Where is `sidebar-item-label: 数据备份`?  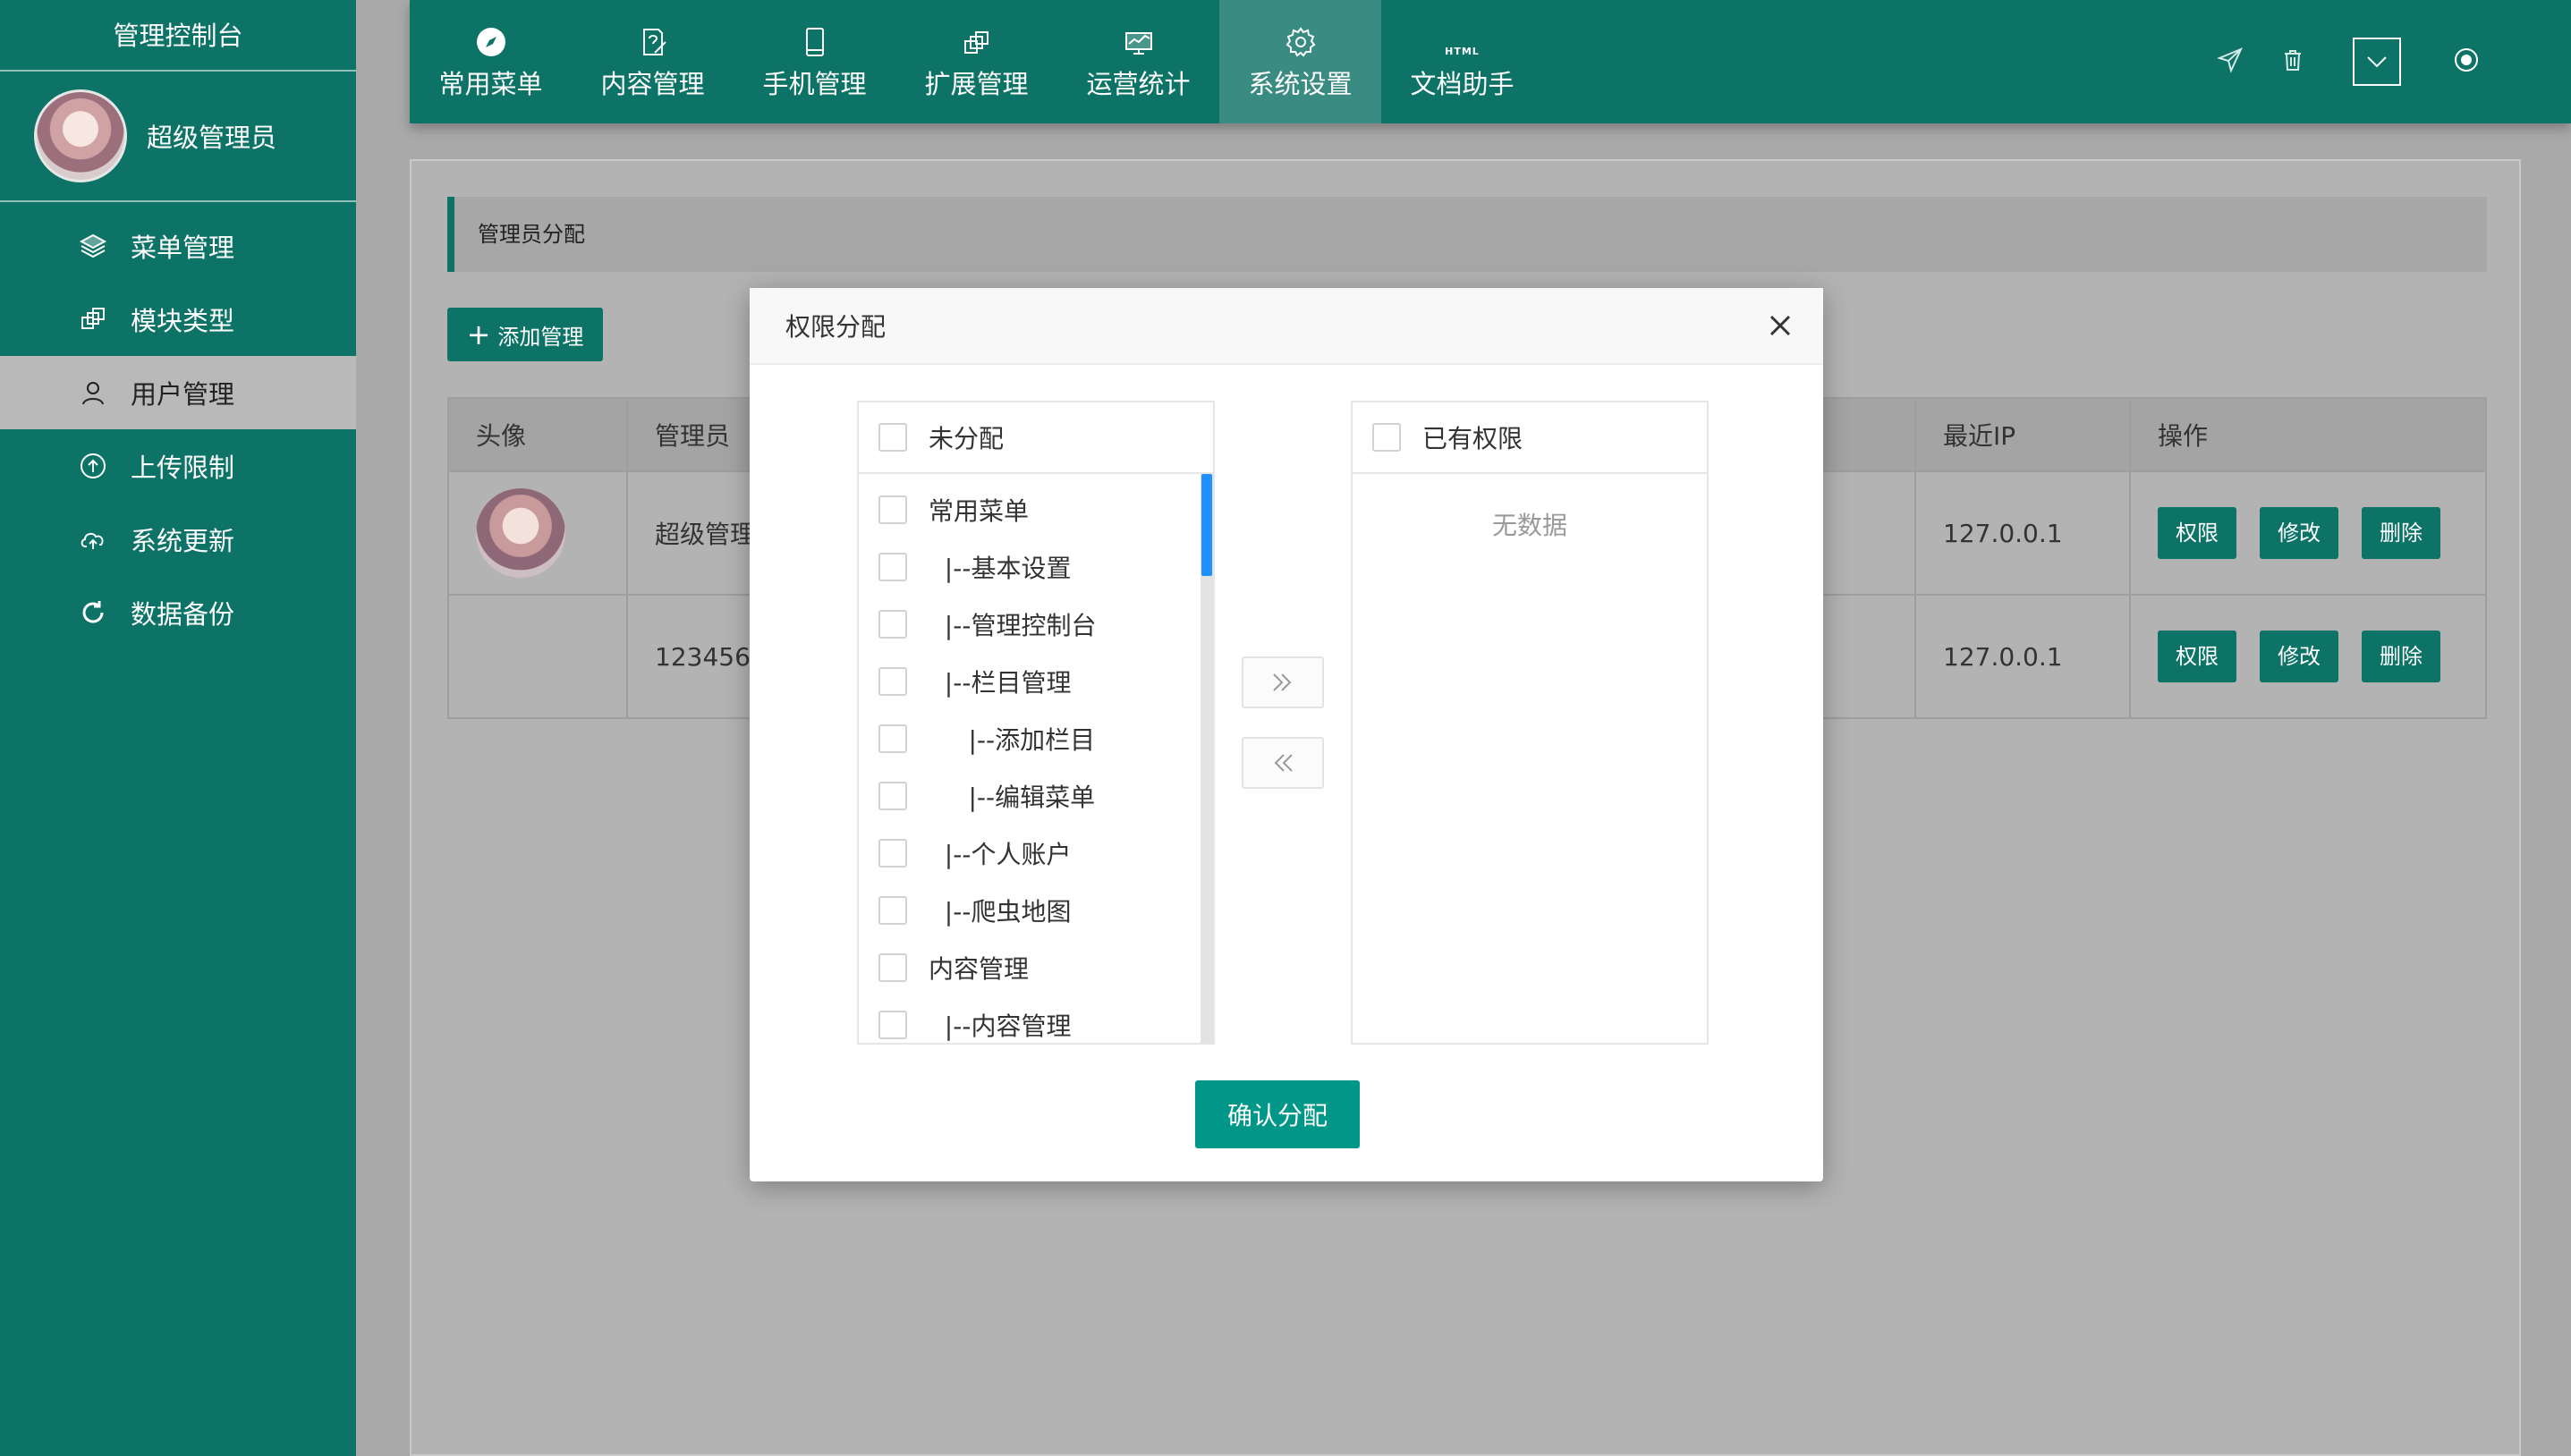 sidebar-item-label: 数据备份 is located at coordinates (183, 614).